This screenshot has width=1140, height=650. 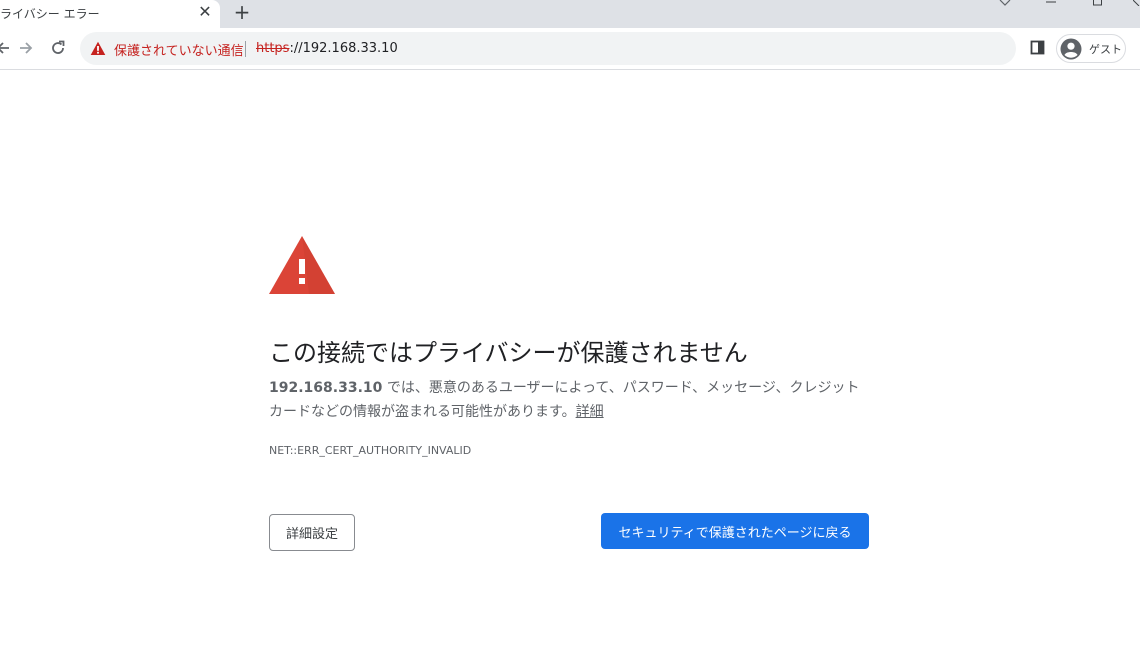 I want to click on browser-toolbar: 保護されていない通信 https://192.168.33.10 ゲスト, so click(x=570, y=49).